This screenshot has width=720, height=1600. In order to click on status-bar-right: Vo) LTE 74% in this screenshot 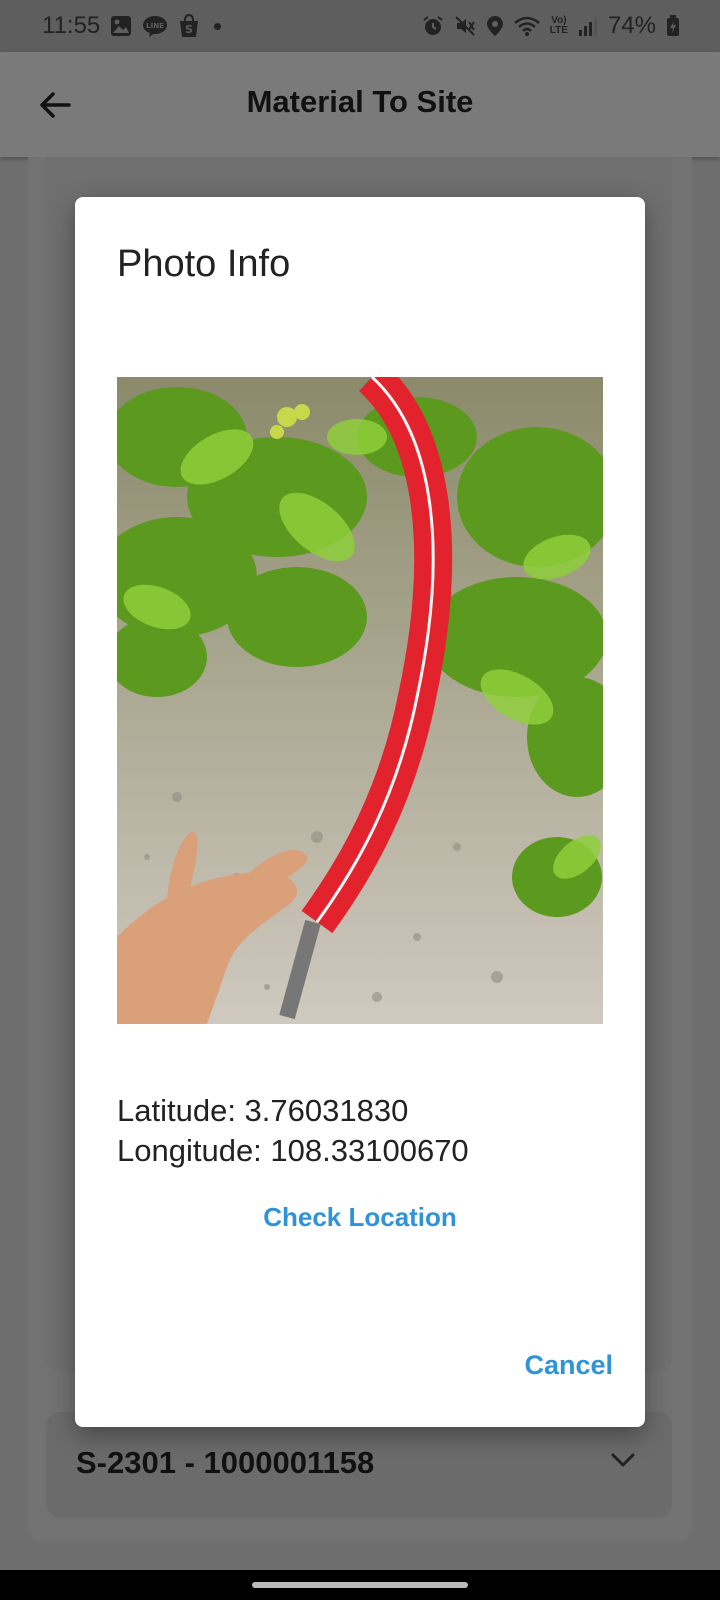, I will do `click(551, 26)`.